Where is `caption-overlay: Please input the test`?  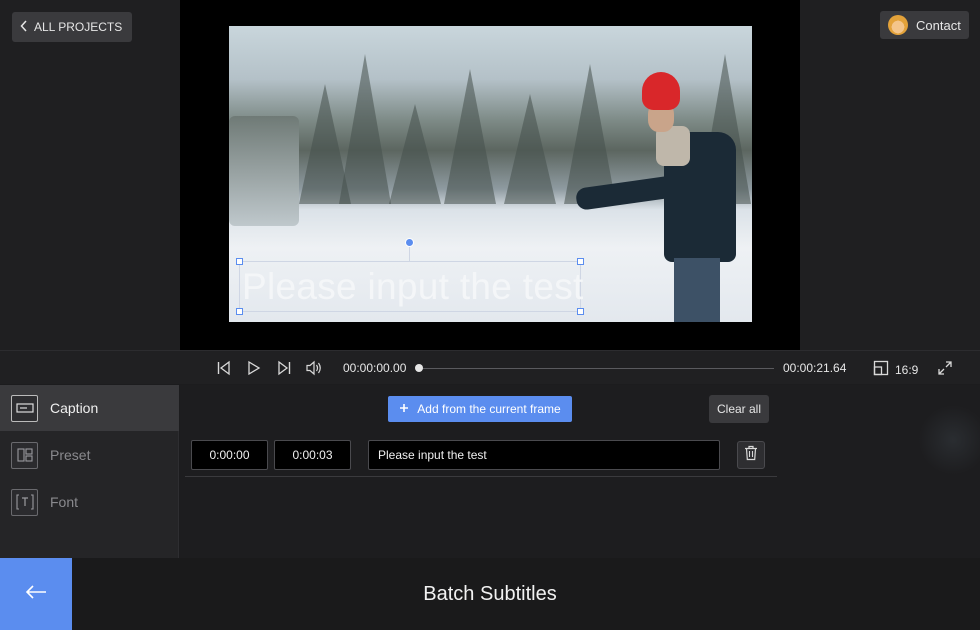 caption-overlay: Please input the test is located at coordinates (410, 286).